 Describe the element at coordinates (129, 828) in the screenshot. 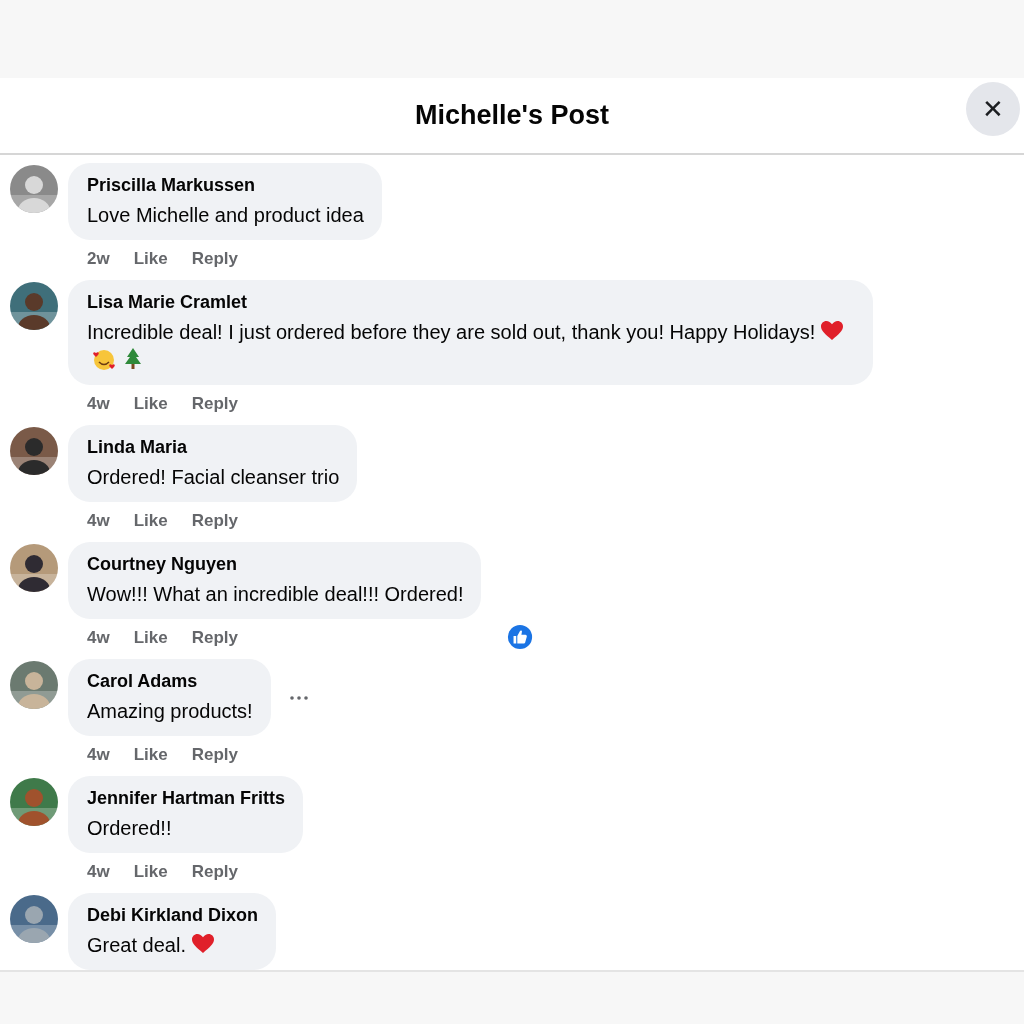

I see `comment-text: Ordered!!` at that location.